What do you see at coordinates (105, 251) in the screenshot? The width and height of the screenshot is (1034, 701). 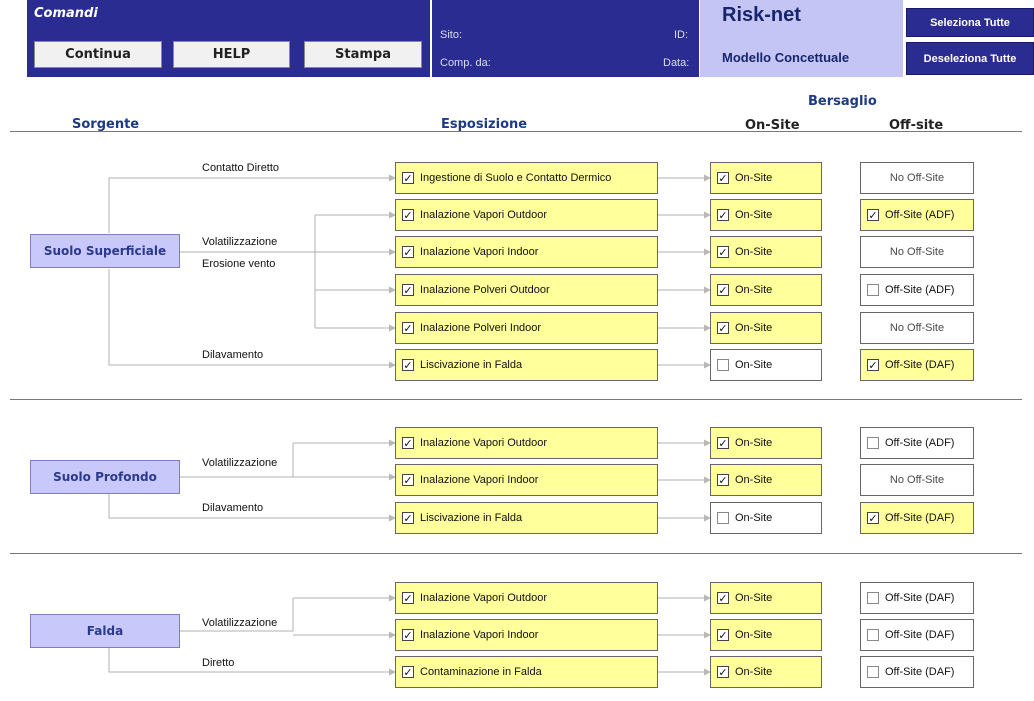 I see `source-suolo-superficiale: Suolo Superficiale` at bounding box center [105, 251].